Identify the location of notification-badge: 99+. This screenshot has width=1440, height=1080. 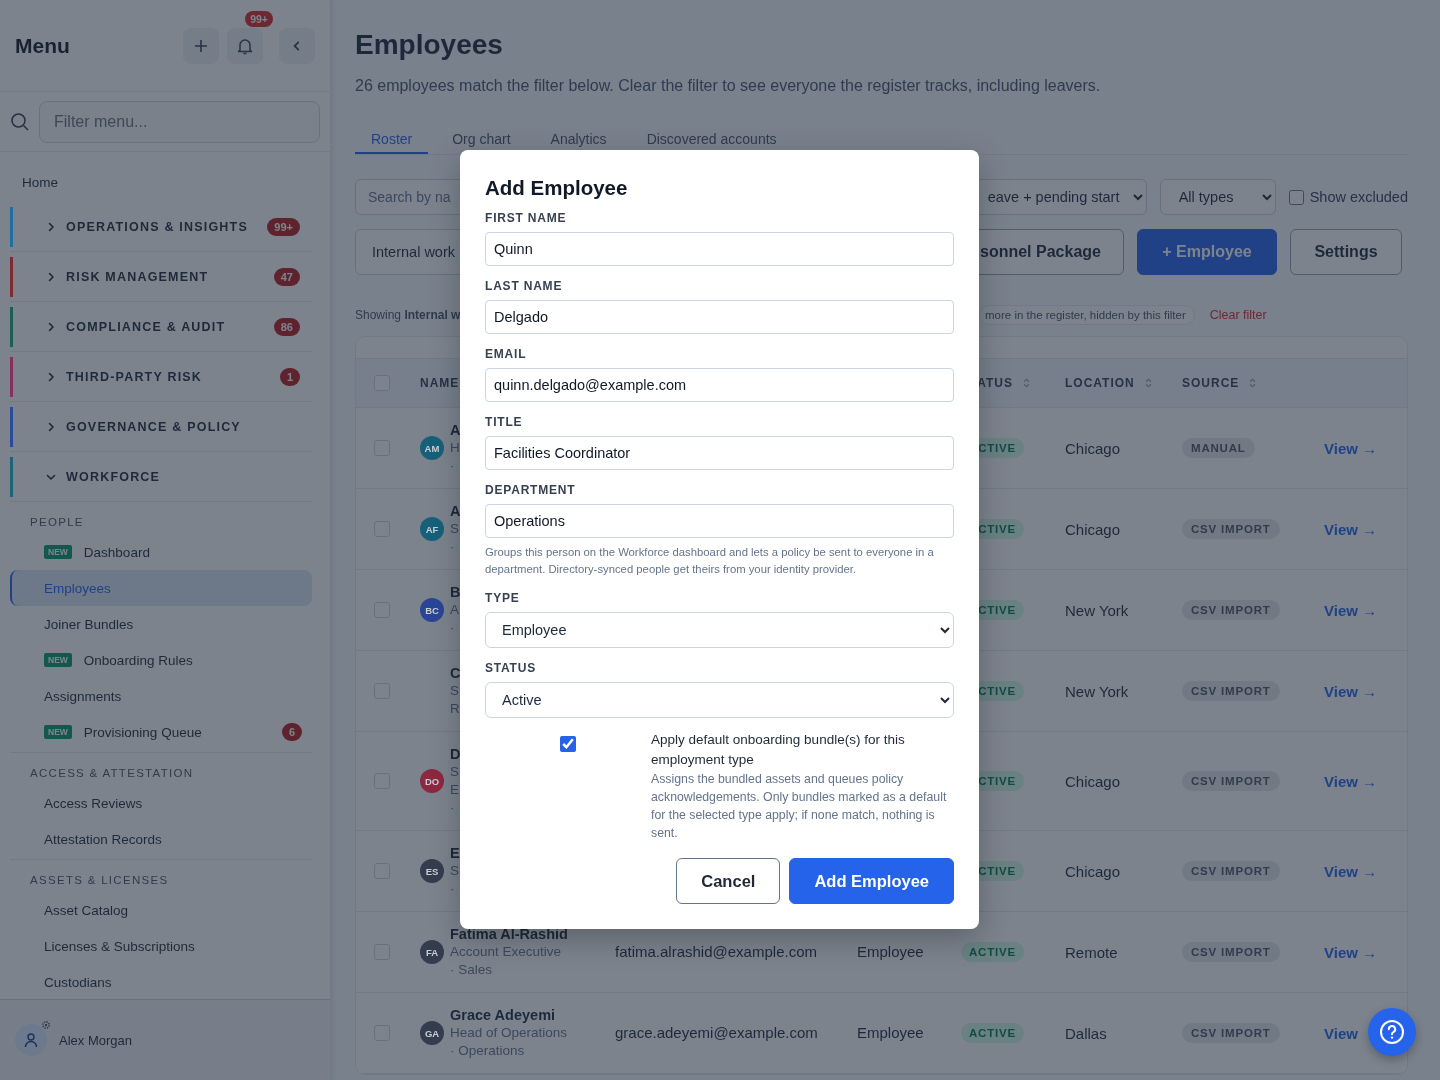
(259, 18).